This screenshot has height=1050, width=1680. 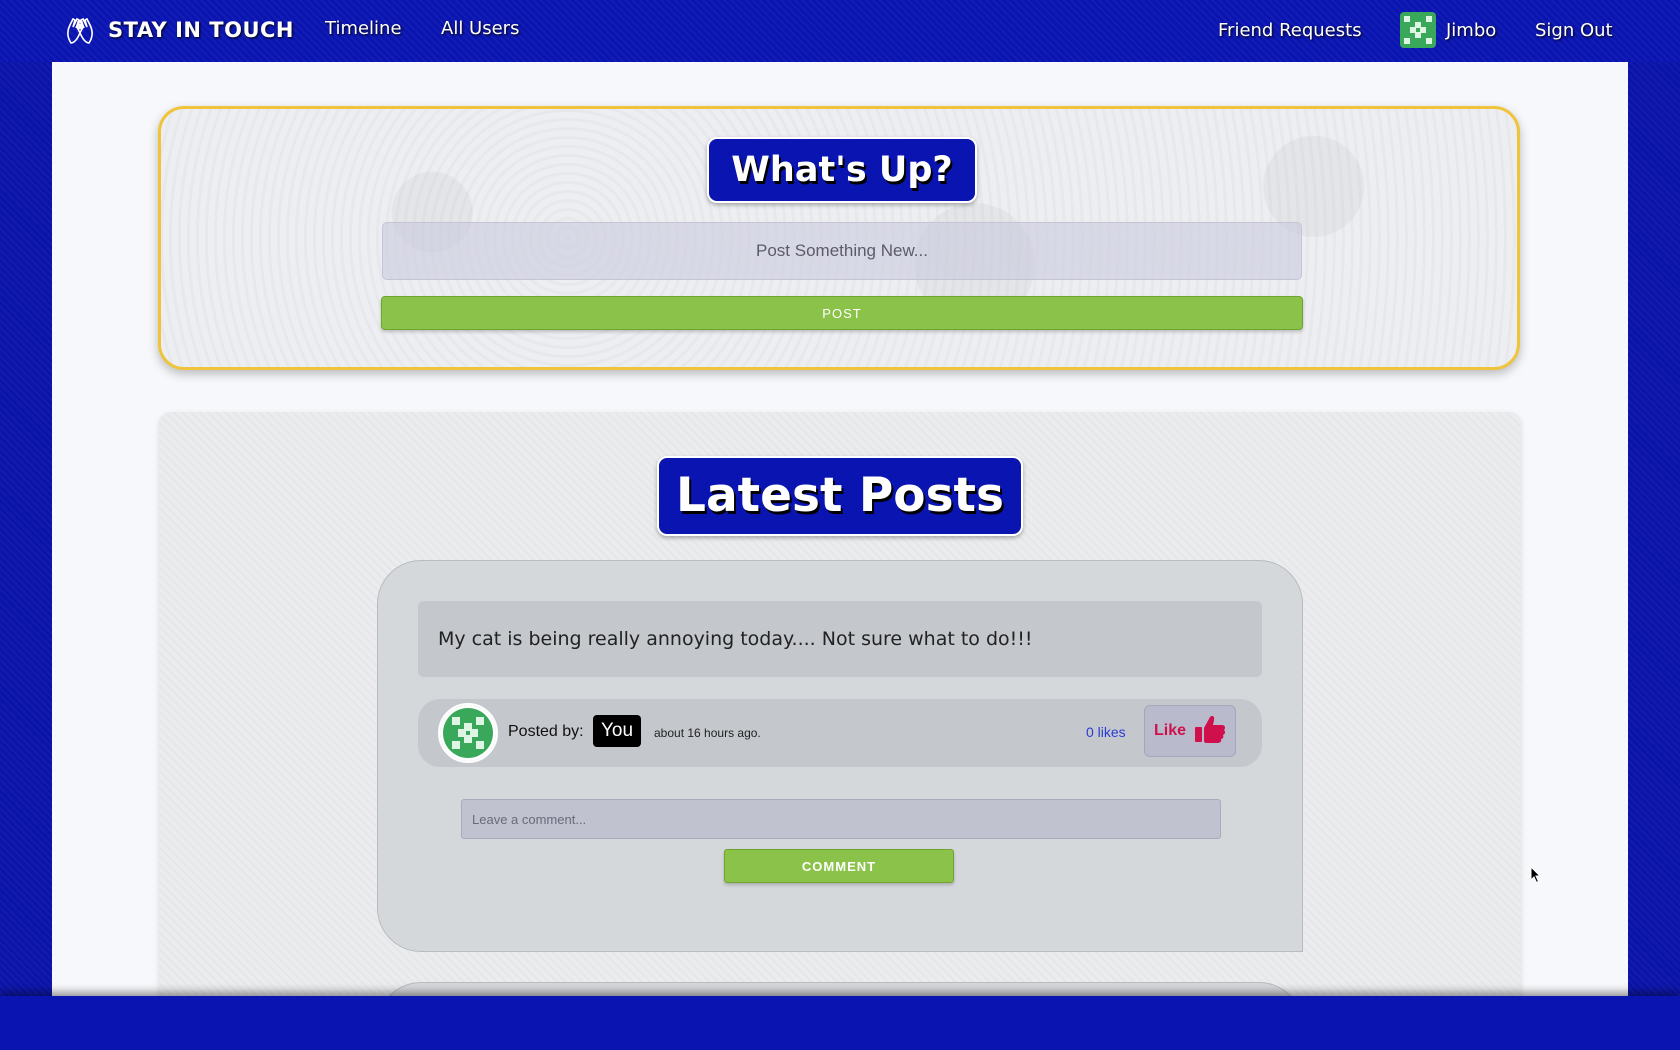 I want to click on hands-icon, so click(x=80, y=30).